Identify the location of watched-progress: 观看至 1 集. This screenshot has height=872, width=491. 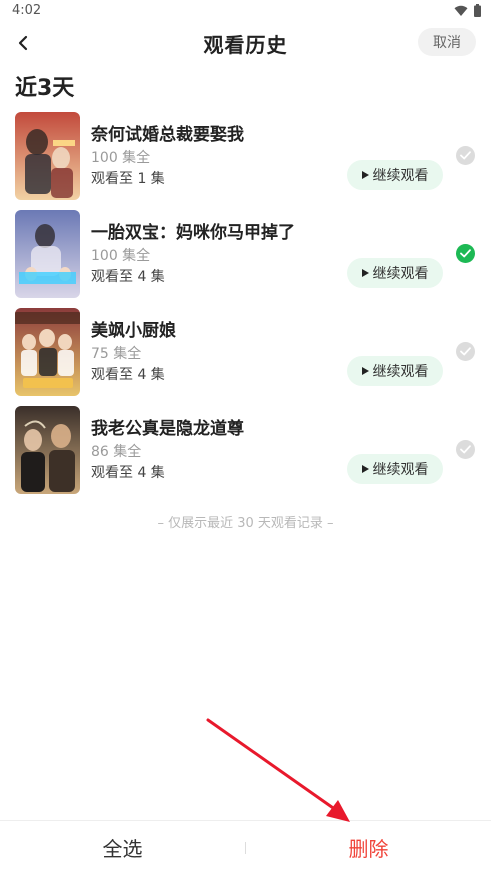
(128, 179).